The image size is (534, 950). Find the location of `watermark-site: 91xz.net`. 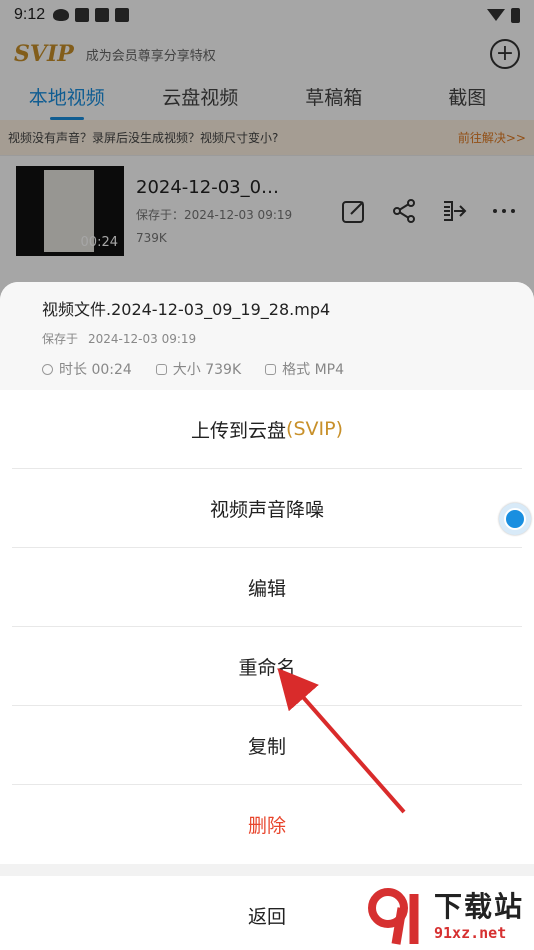

watermark-site: 91xz.net is located at coordinates (470, 933).